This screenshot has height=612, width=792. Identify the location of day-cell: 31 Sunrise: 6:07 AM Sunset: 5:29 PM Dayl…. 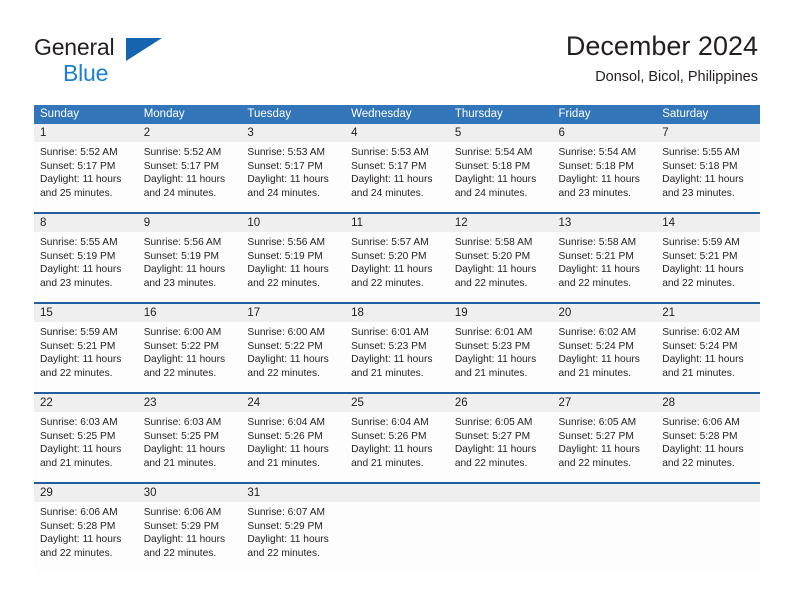
(293, 527).